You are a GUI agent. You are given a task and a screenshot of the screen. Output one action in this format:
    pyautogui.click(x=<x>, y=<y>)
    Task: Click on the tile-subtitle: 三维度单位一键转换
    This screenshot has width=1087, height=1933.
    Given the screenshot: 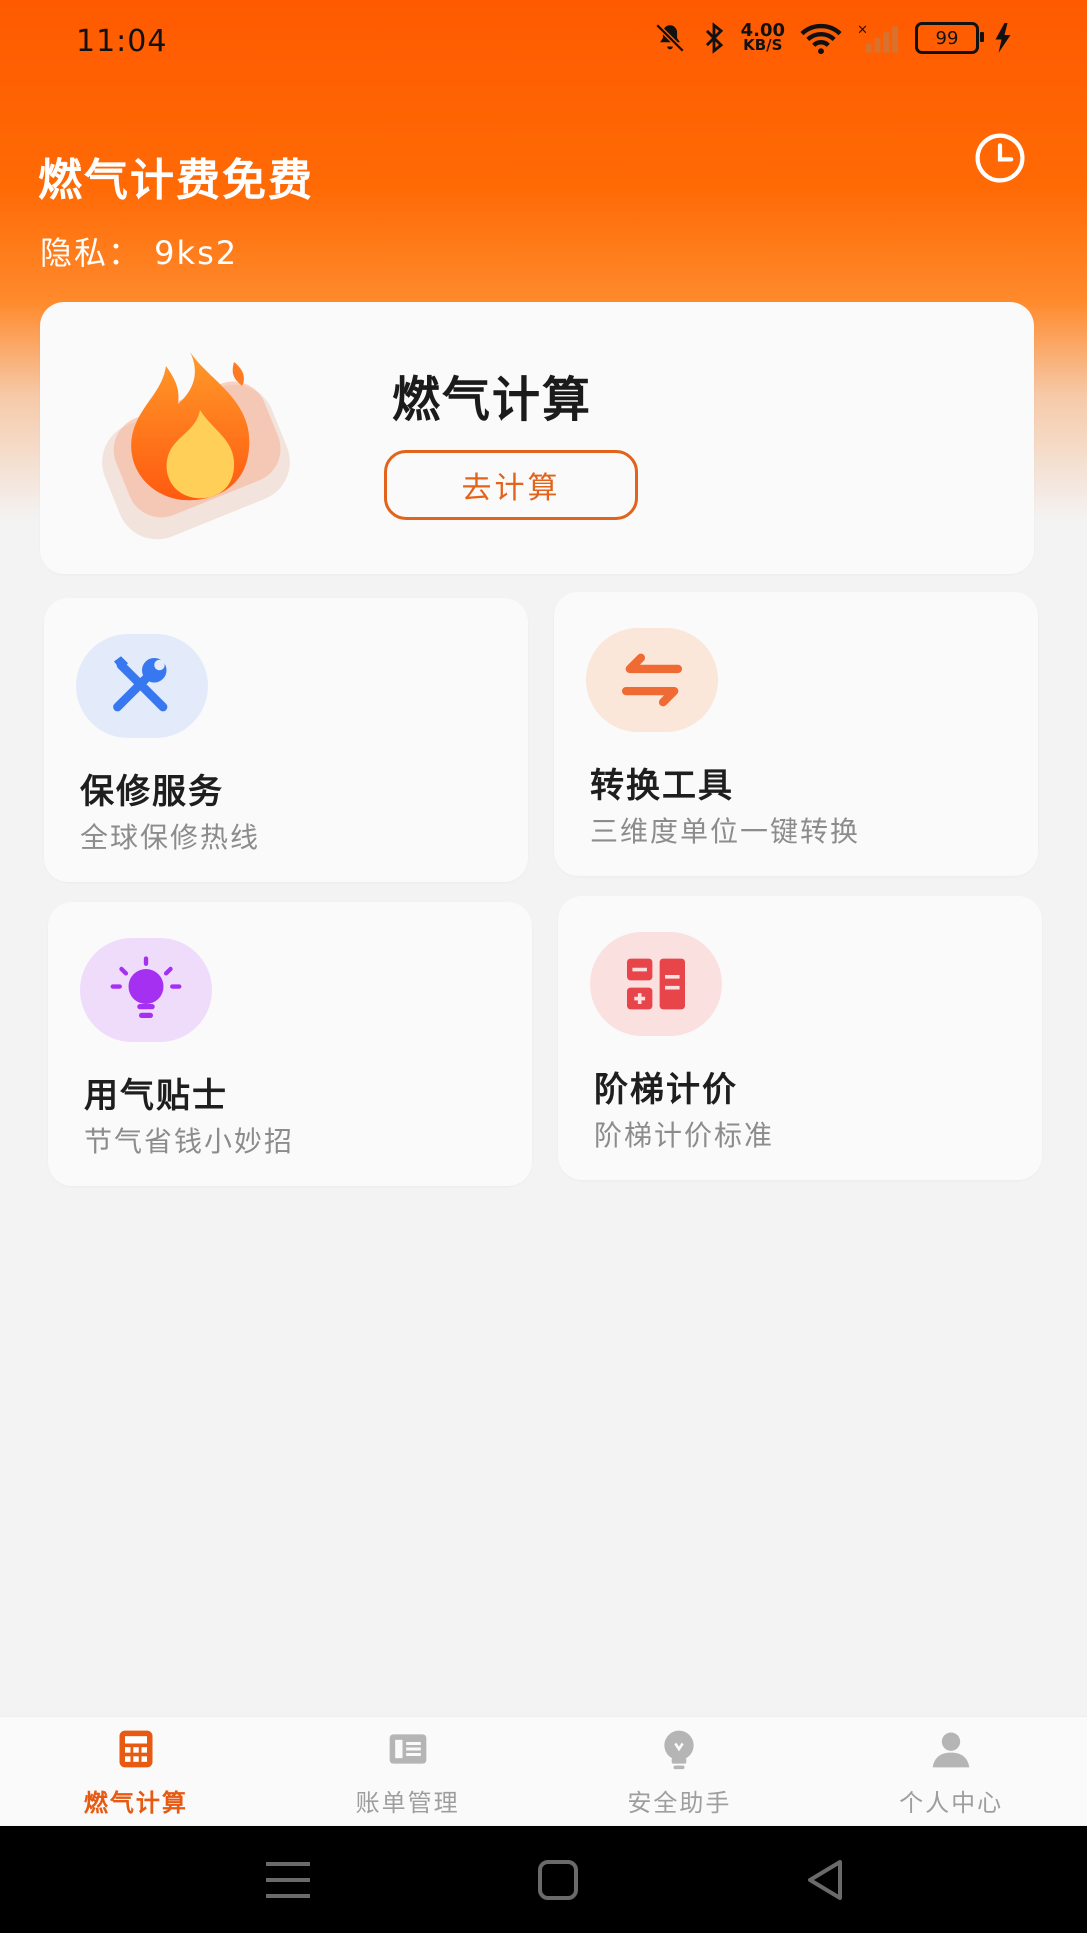 What is the action you would take?
    pyautogui.click(x=725, y=831)
    